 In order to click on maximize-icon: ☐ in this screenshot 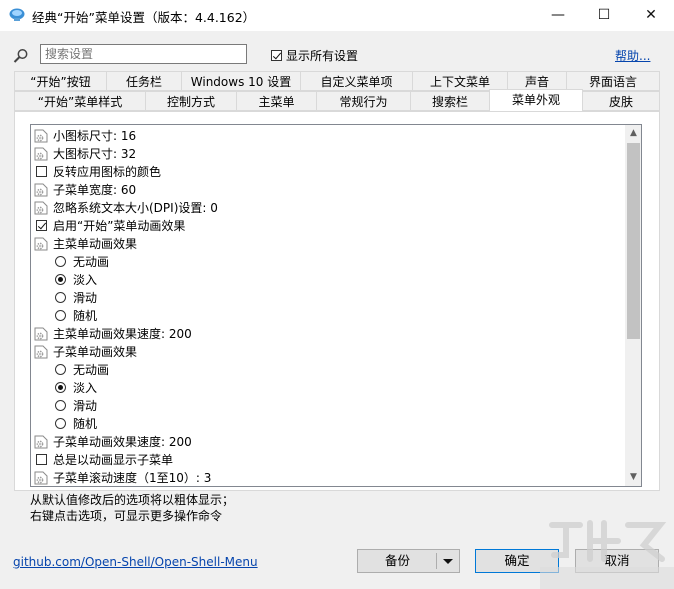, I will do `click(604, 15)`.